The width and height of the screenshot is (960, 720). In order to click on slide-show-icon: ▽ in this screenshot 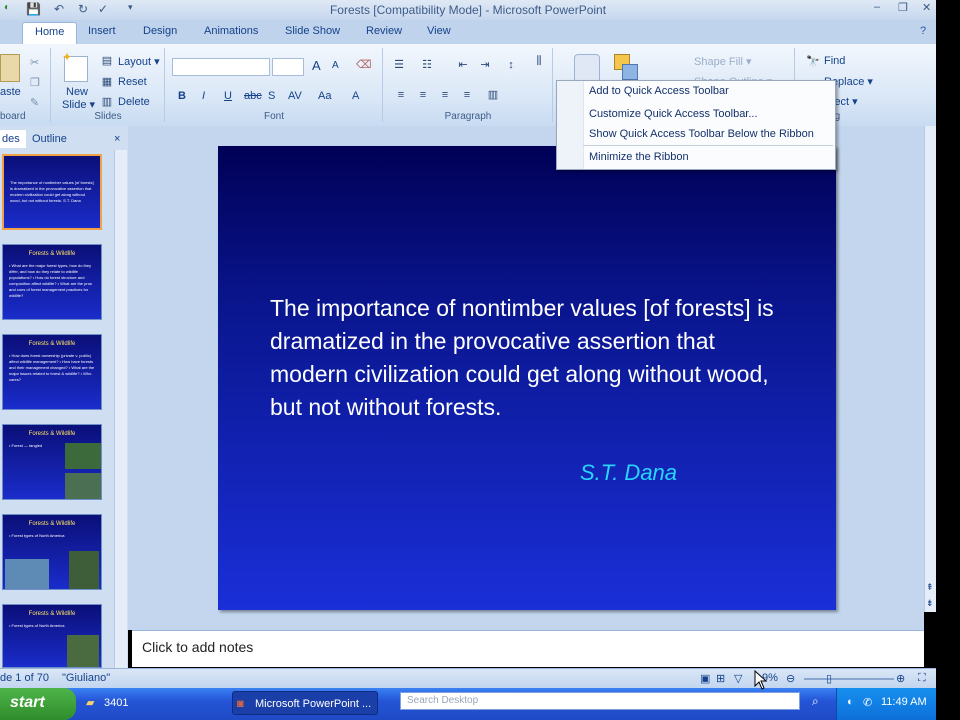, I will do `click(738, 678)`.